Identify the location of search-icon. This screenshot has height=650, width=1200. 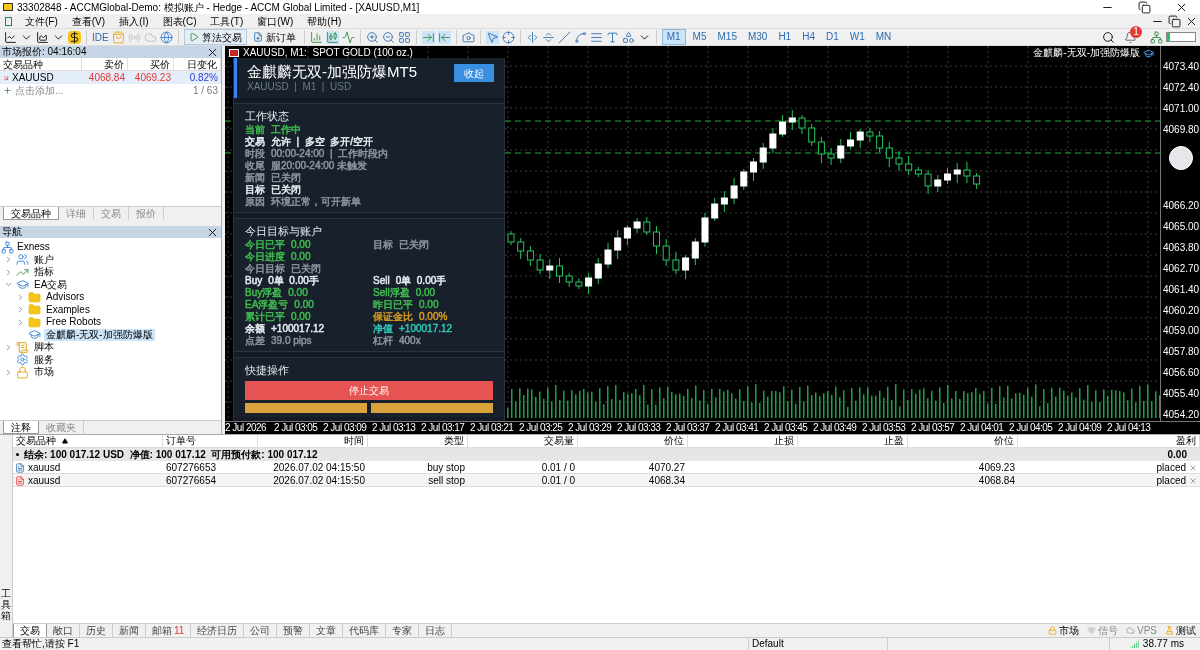
(1108, 37).